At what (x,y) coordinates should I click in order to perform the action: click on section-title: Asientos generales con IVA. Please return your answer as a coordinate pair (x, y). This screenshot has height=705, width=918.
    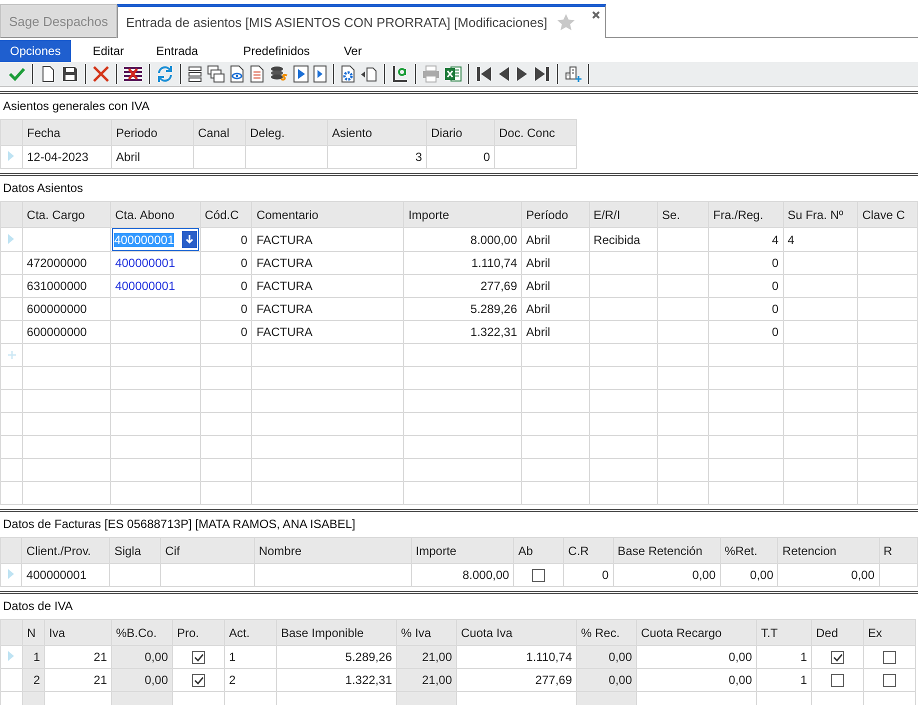
    Looking at the image, I should click on (76, 106).